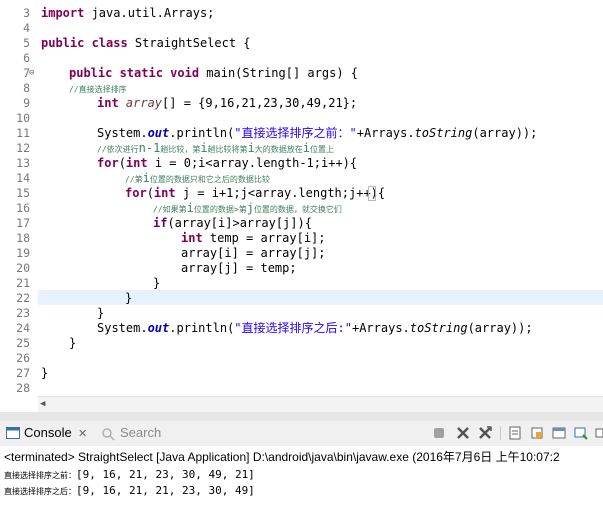  I want to click on line-number: 6, so click(26, 58).